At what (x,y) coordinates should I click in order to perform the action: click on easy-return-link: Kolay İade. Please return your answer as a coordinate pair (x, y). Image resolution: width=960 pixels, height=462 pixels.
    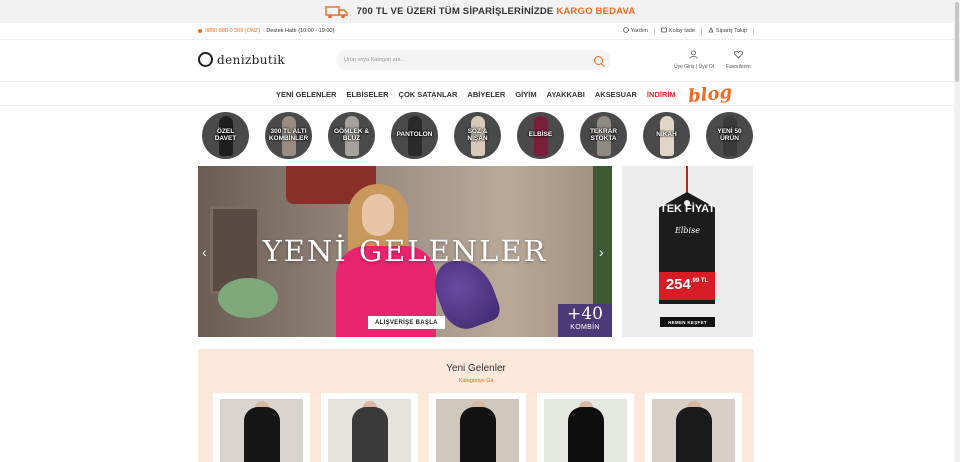
    Looking at the image, I should click on (678, 31).